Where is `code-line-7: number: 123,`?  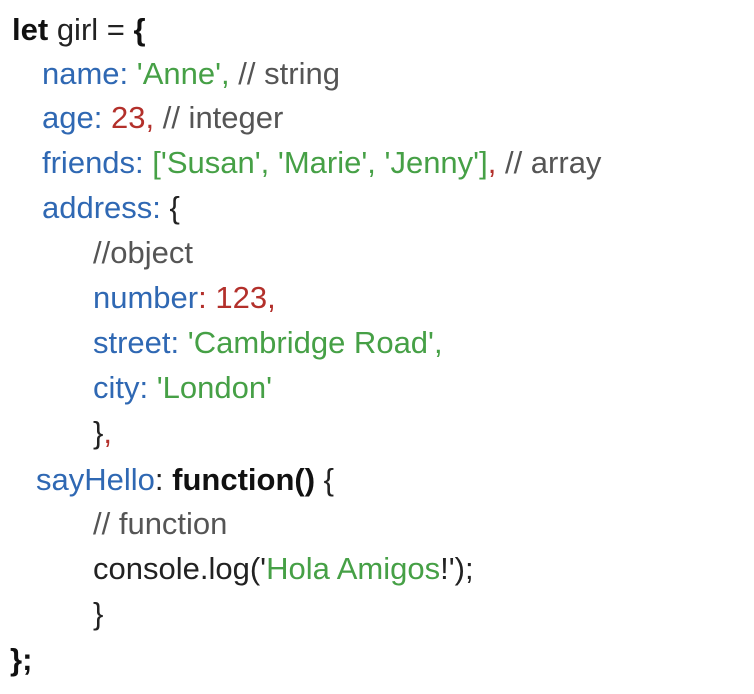
code-line-7: number: 123, is located at coordinates (184, 298).